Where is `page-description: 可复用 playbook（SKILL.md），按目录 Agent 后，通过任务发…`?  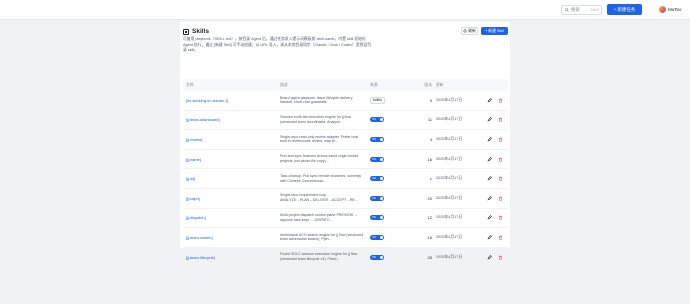
page-description: 可复用 playbook（SKILL.md），按目录 Agent 后，通过任务发… is located at coordinates (277, 45).